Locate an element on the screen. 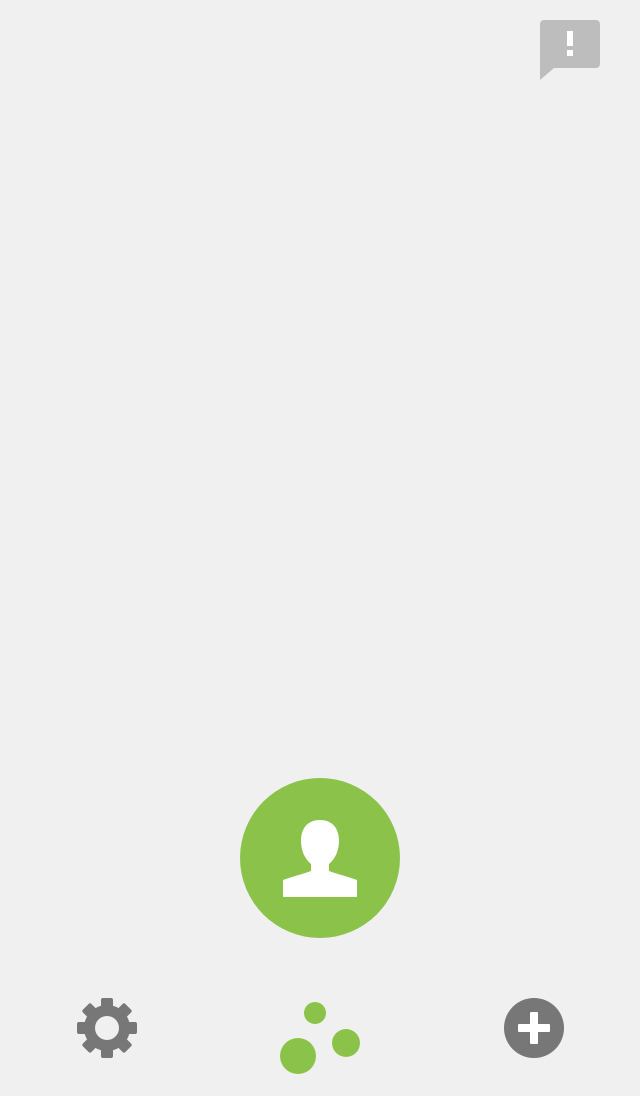 The height and width of the screenshot is (1096, 640). feedback-icon is located at coordinates (570, 50).